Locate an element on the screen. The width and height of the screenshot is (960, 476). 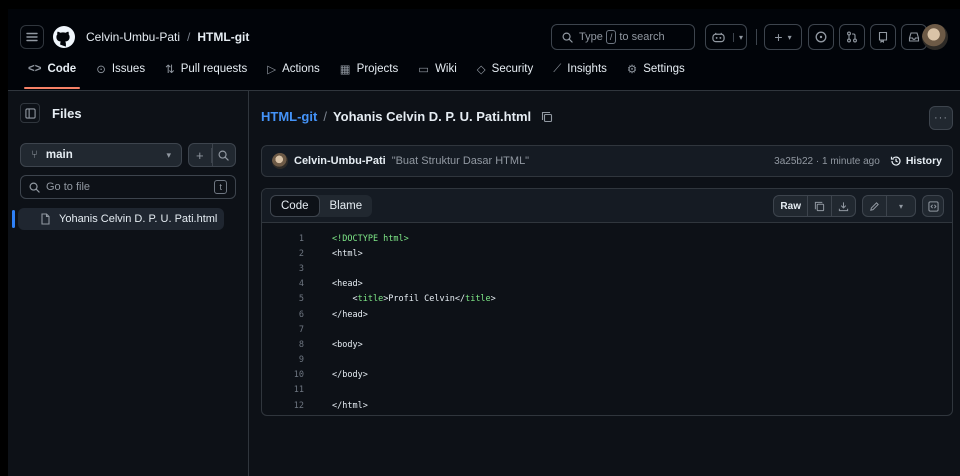
tab-wiki: ▭ Wiki is located at coordinates (437, 69).